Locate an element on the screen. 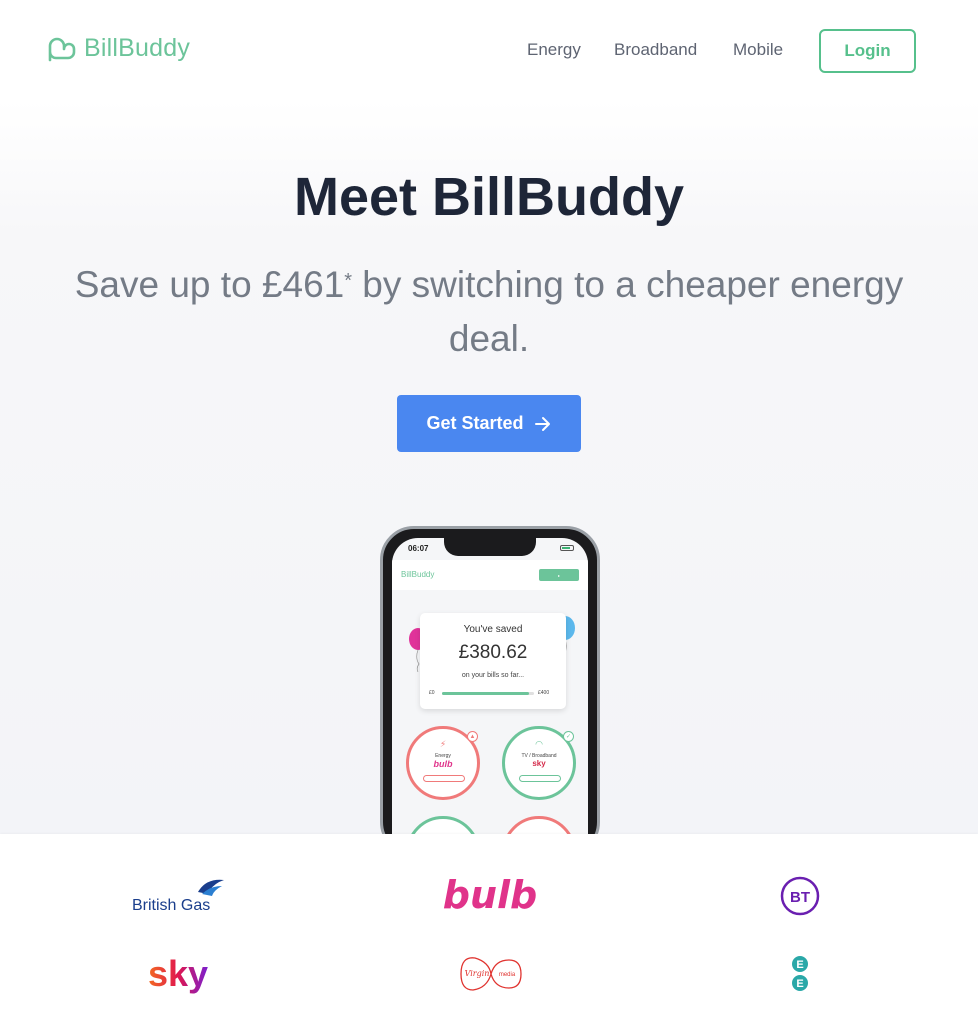 Image resolution: width=978 pixels, height=1032 pixels. service-brand-bulb: bulb is located at coordinates (443, 764).